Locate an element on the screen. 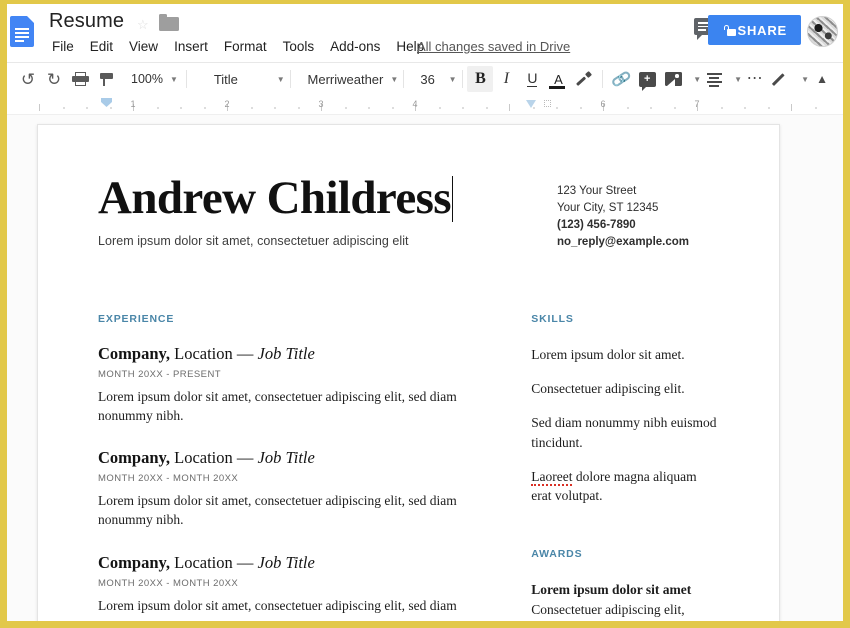  tab-stop-marker is located at coordinates (547, 103).